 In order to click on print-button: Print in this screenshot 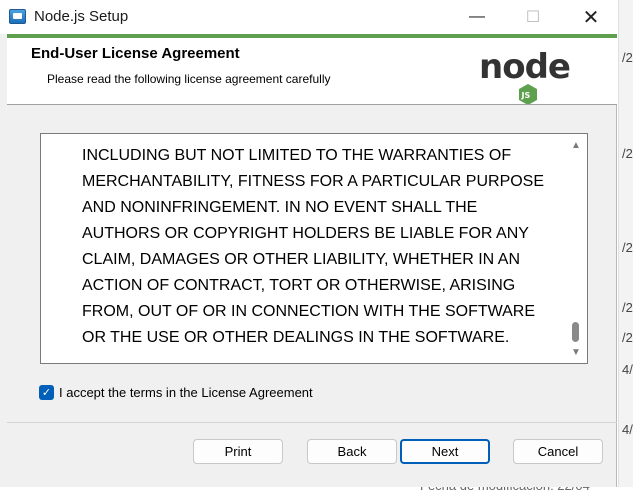, I will do `click(238, 451)`.